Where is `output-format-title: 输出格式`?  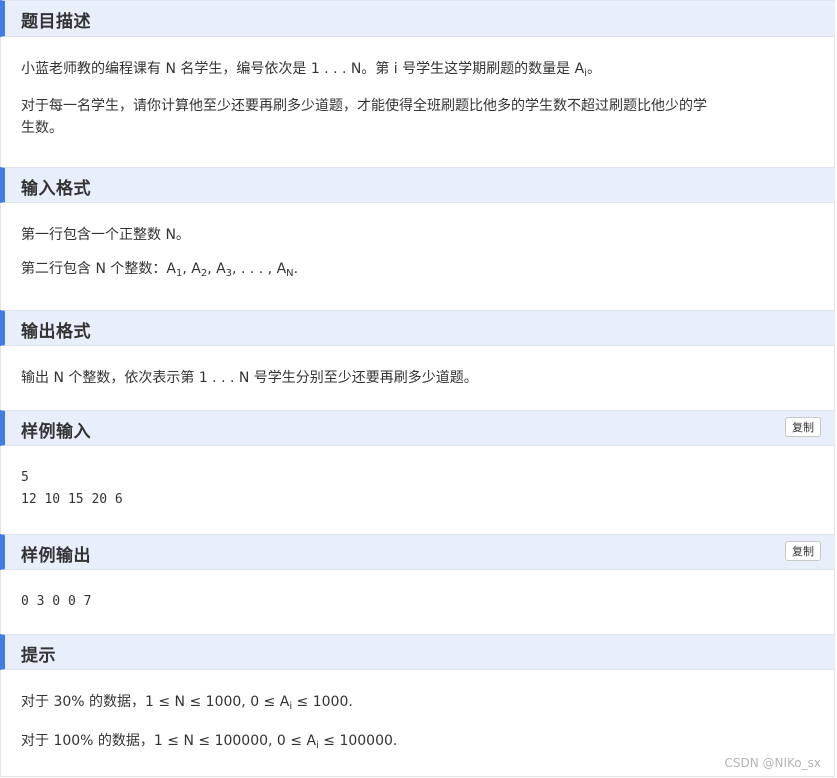 output-format-title: 输出格式 is located at coordinates (56, 332).